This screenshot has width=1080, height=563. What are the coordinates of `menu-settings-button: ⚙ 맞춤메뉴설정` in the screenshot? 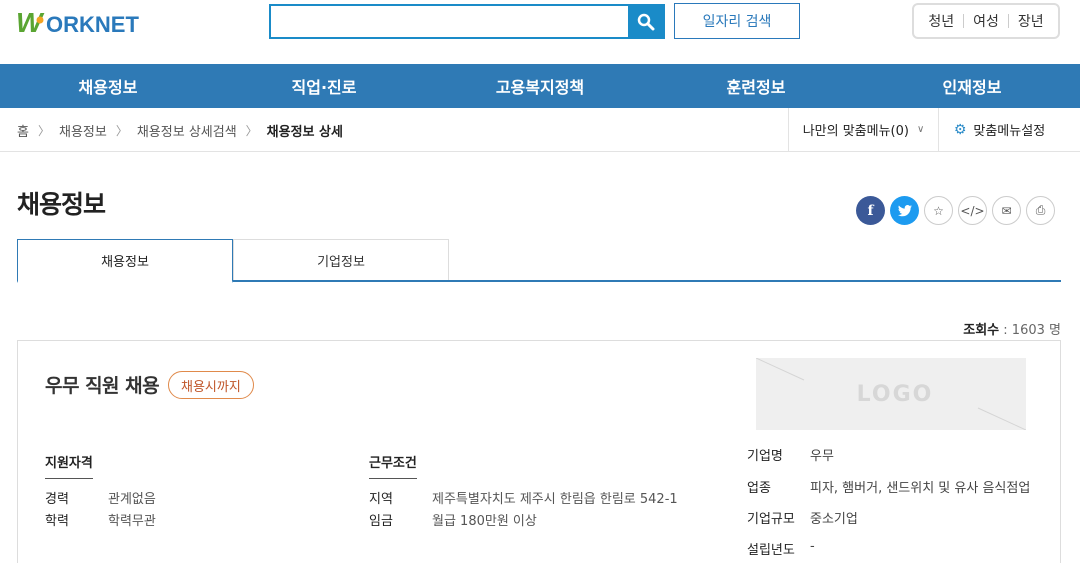 It's located at (999, 129).